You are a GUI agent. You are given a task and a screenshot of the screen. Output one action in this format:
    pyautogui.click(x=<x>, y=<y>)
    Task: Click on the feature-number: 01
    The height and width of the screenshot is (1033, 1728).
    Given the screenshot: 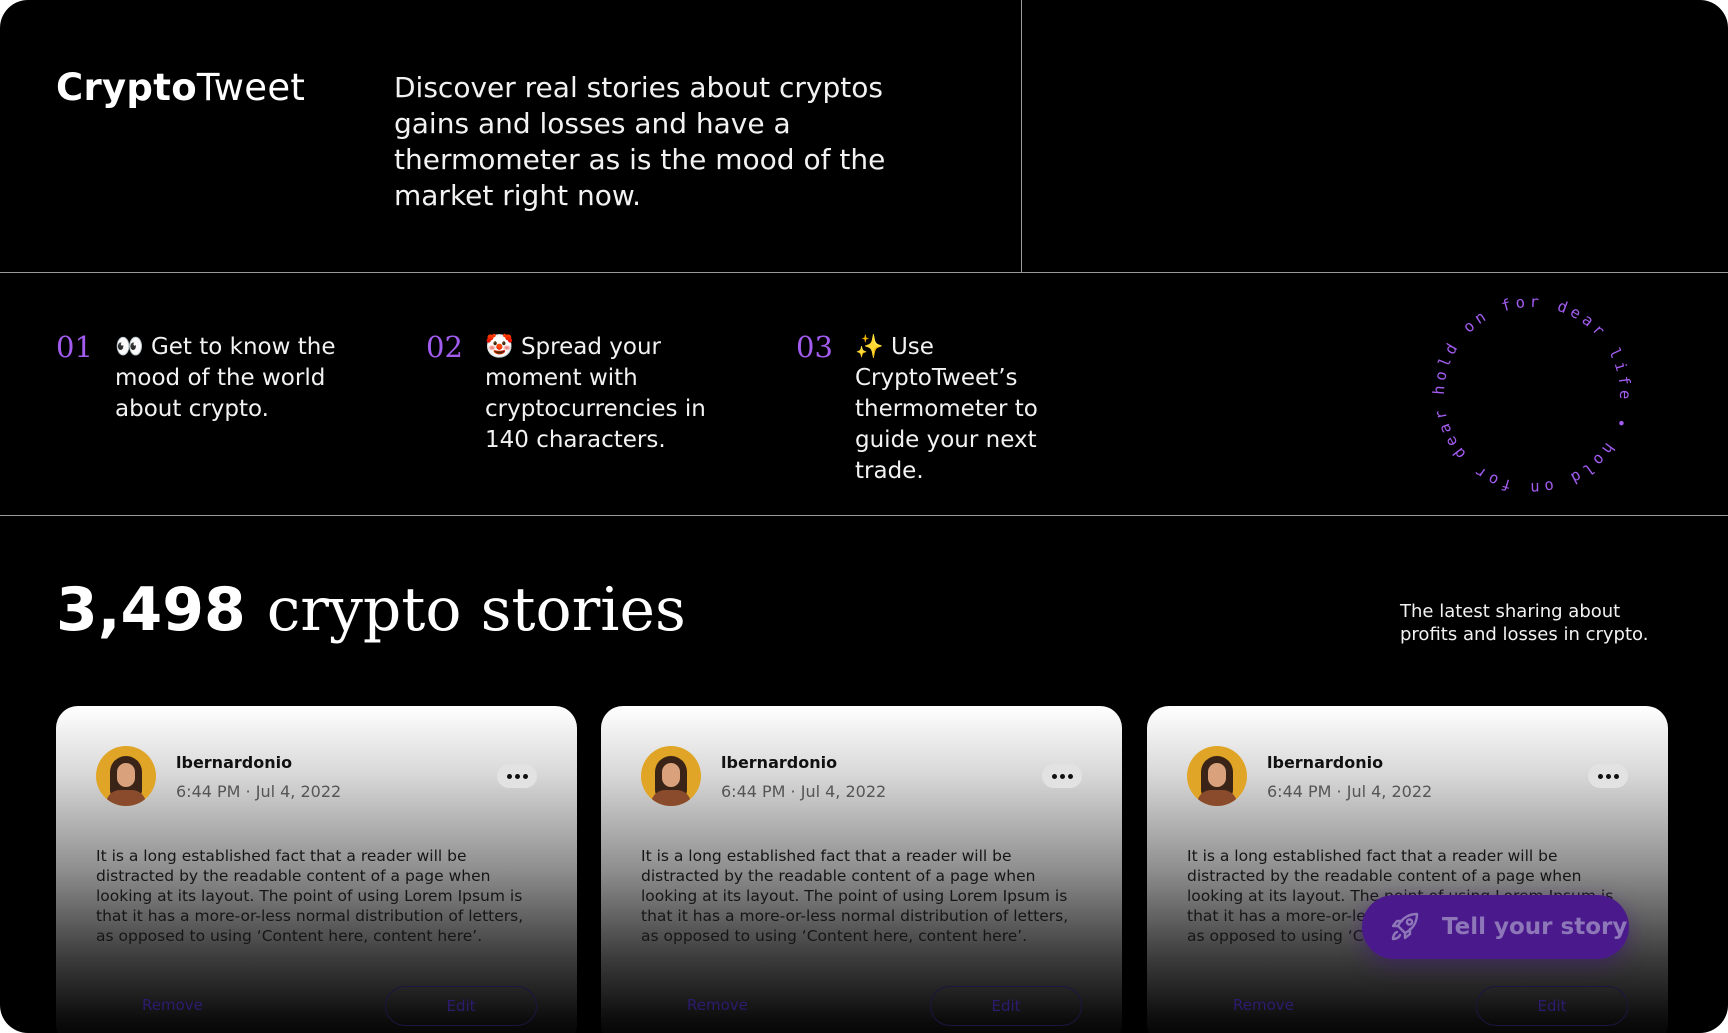 What is the action you would take?
    pyautogui.click(x=74, y=347)
    